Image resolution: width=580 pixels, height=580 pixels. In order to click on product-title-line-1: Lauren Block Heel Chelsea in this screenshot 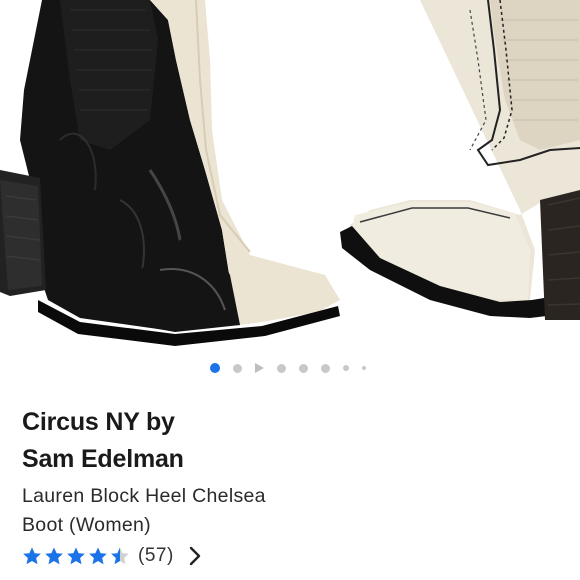, I will do `click(144, 496)`.